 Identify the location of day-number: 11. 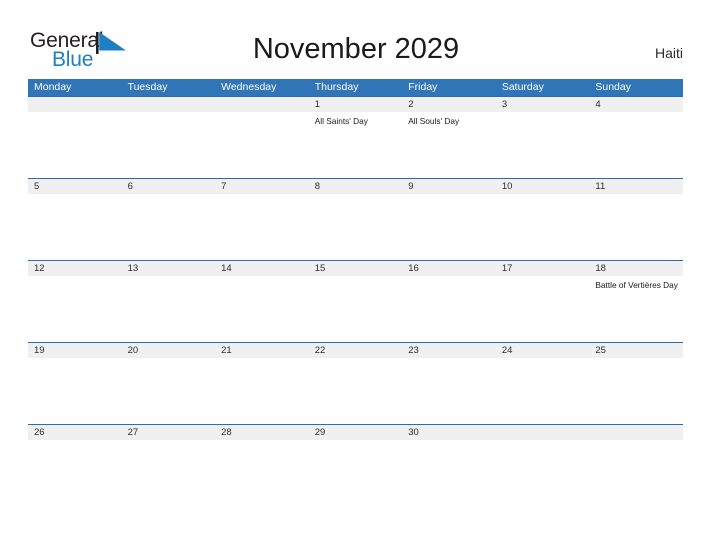
(636, 186).